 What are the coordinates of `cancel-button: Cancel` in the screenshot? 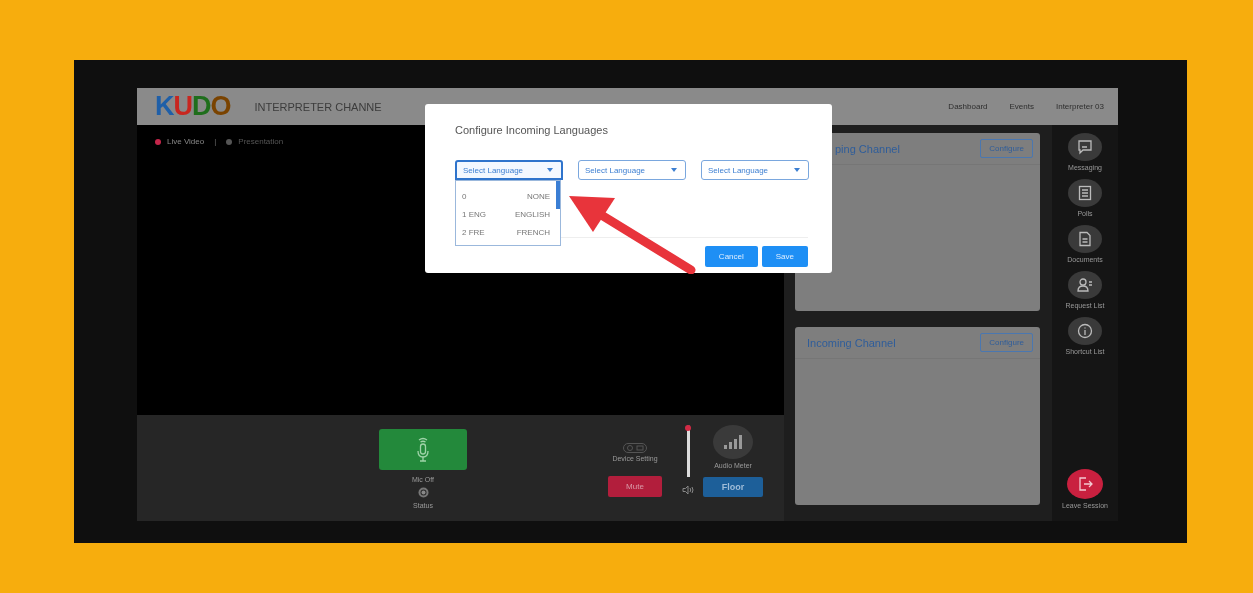 It's located at (731, 256).